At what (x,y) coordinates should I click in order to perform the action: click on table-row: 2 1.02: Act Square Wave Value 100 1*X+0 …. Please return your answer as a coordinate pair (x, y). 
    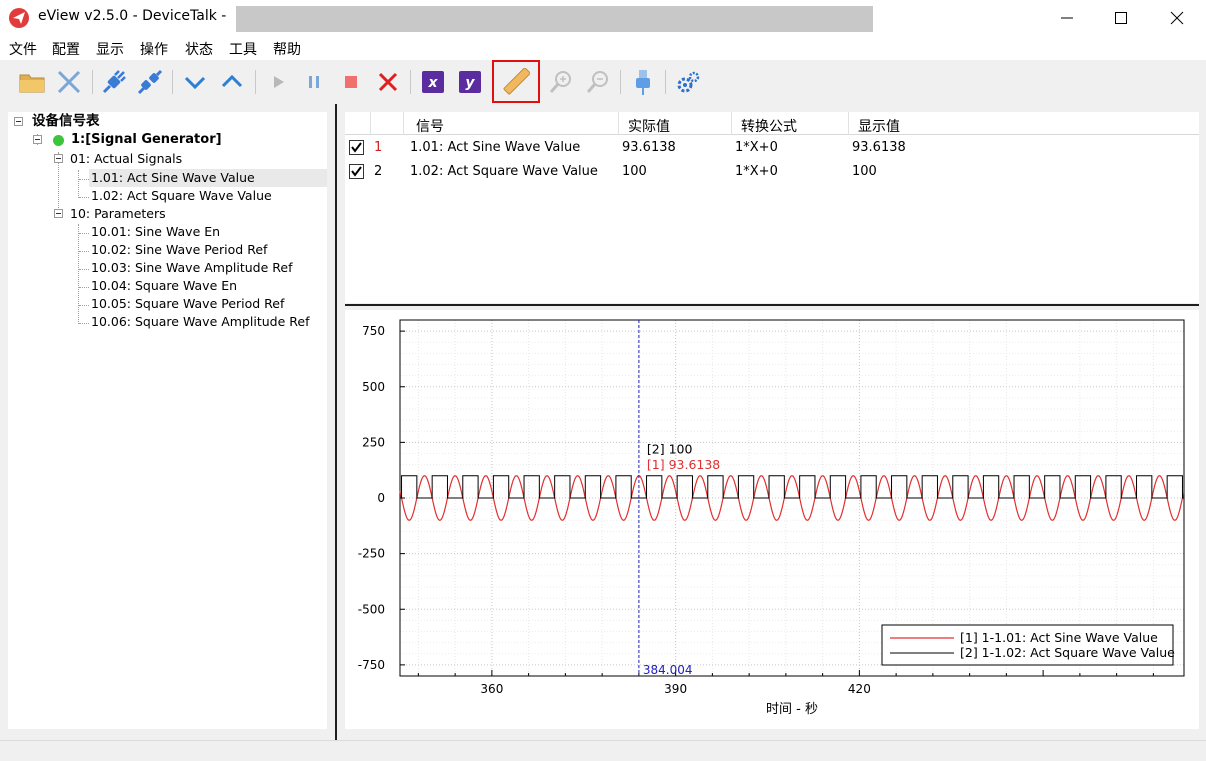
    Looking at the image, I should click on (772, 172).